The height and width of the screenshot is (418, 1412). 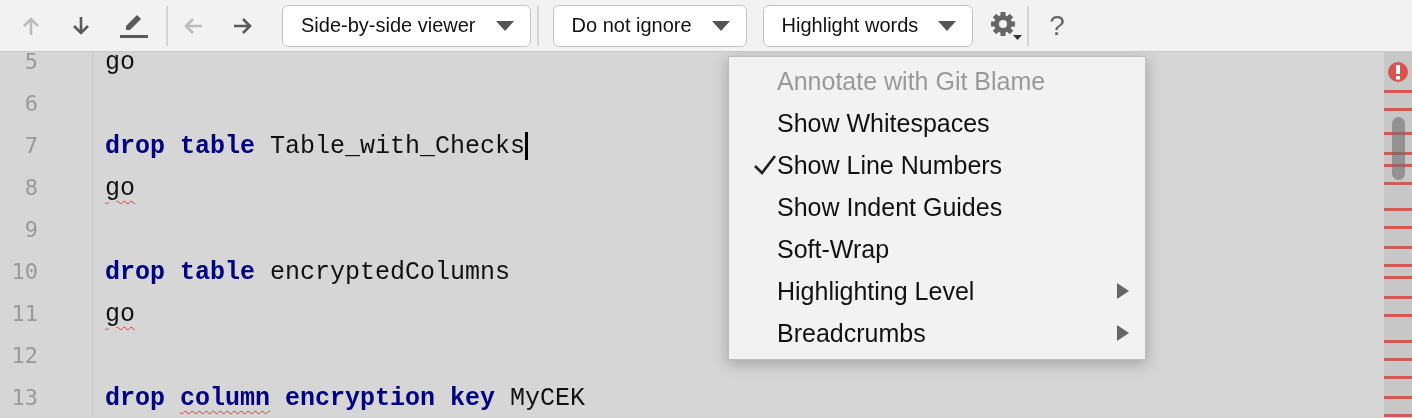 What do you see at coordinates (937, 333) in the screenshot?
I see `menu-item: Breadcrumbs` at bounding box center [937, 333].